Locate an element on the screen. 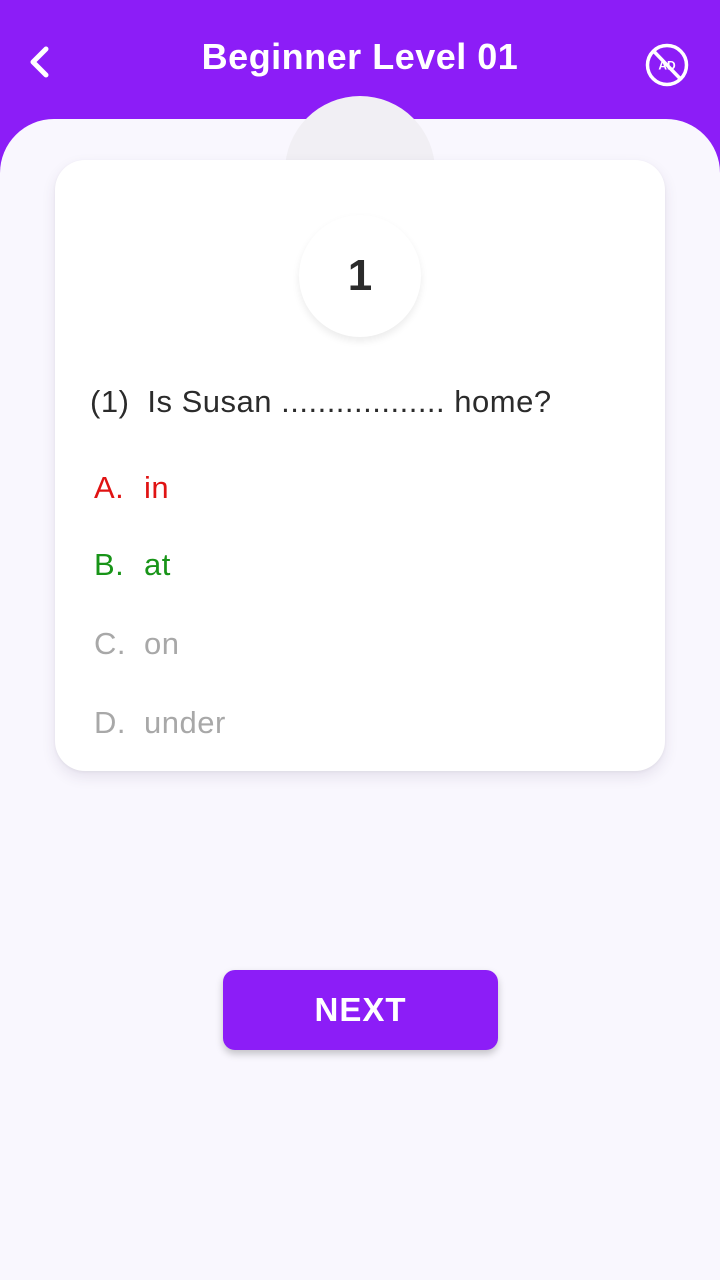  option-letter: B. is located at coordinates (109, 564).